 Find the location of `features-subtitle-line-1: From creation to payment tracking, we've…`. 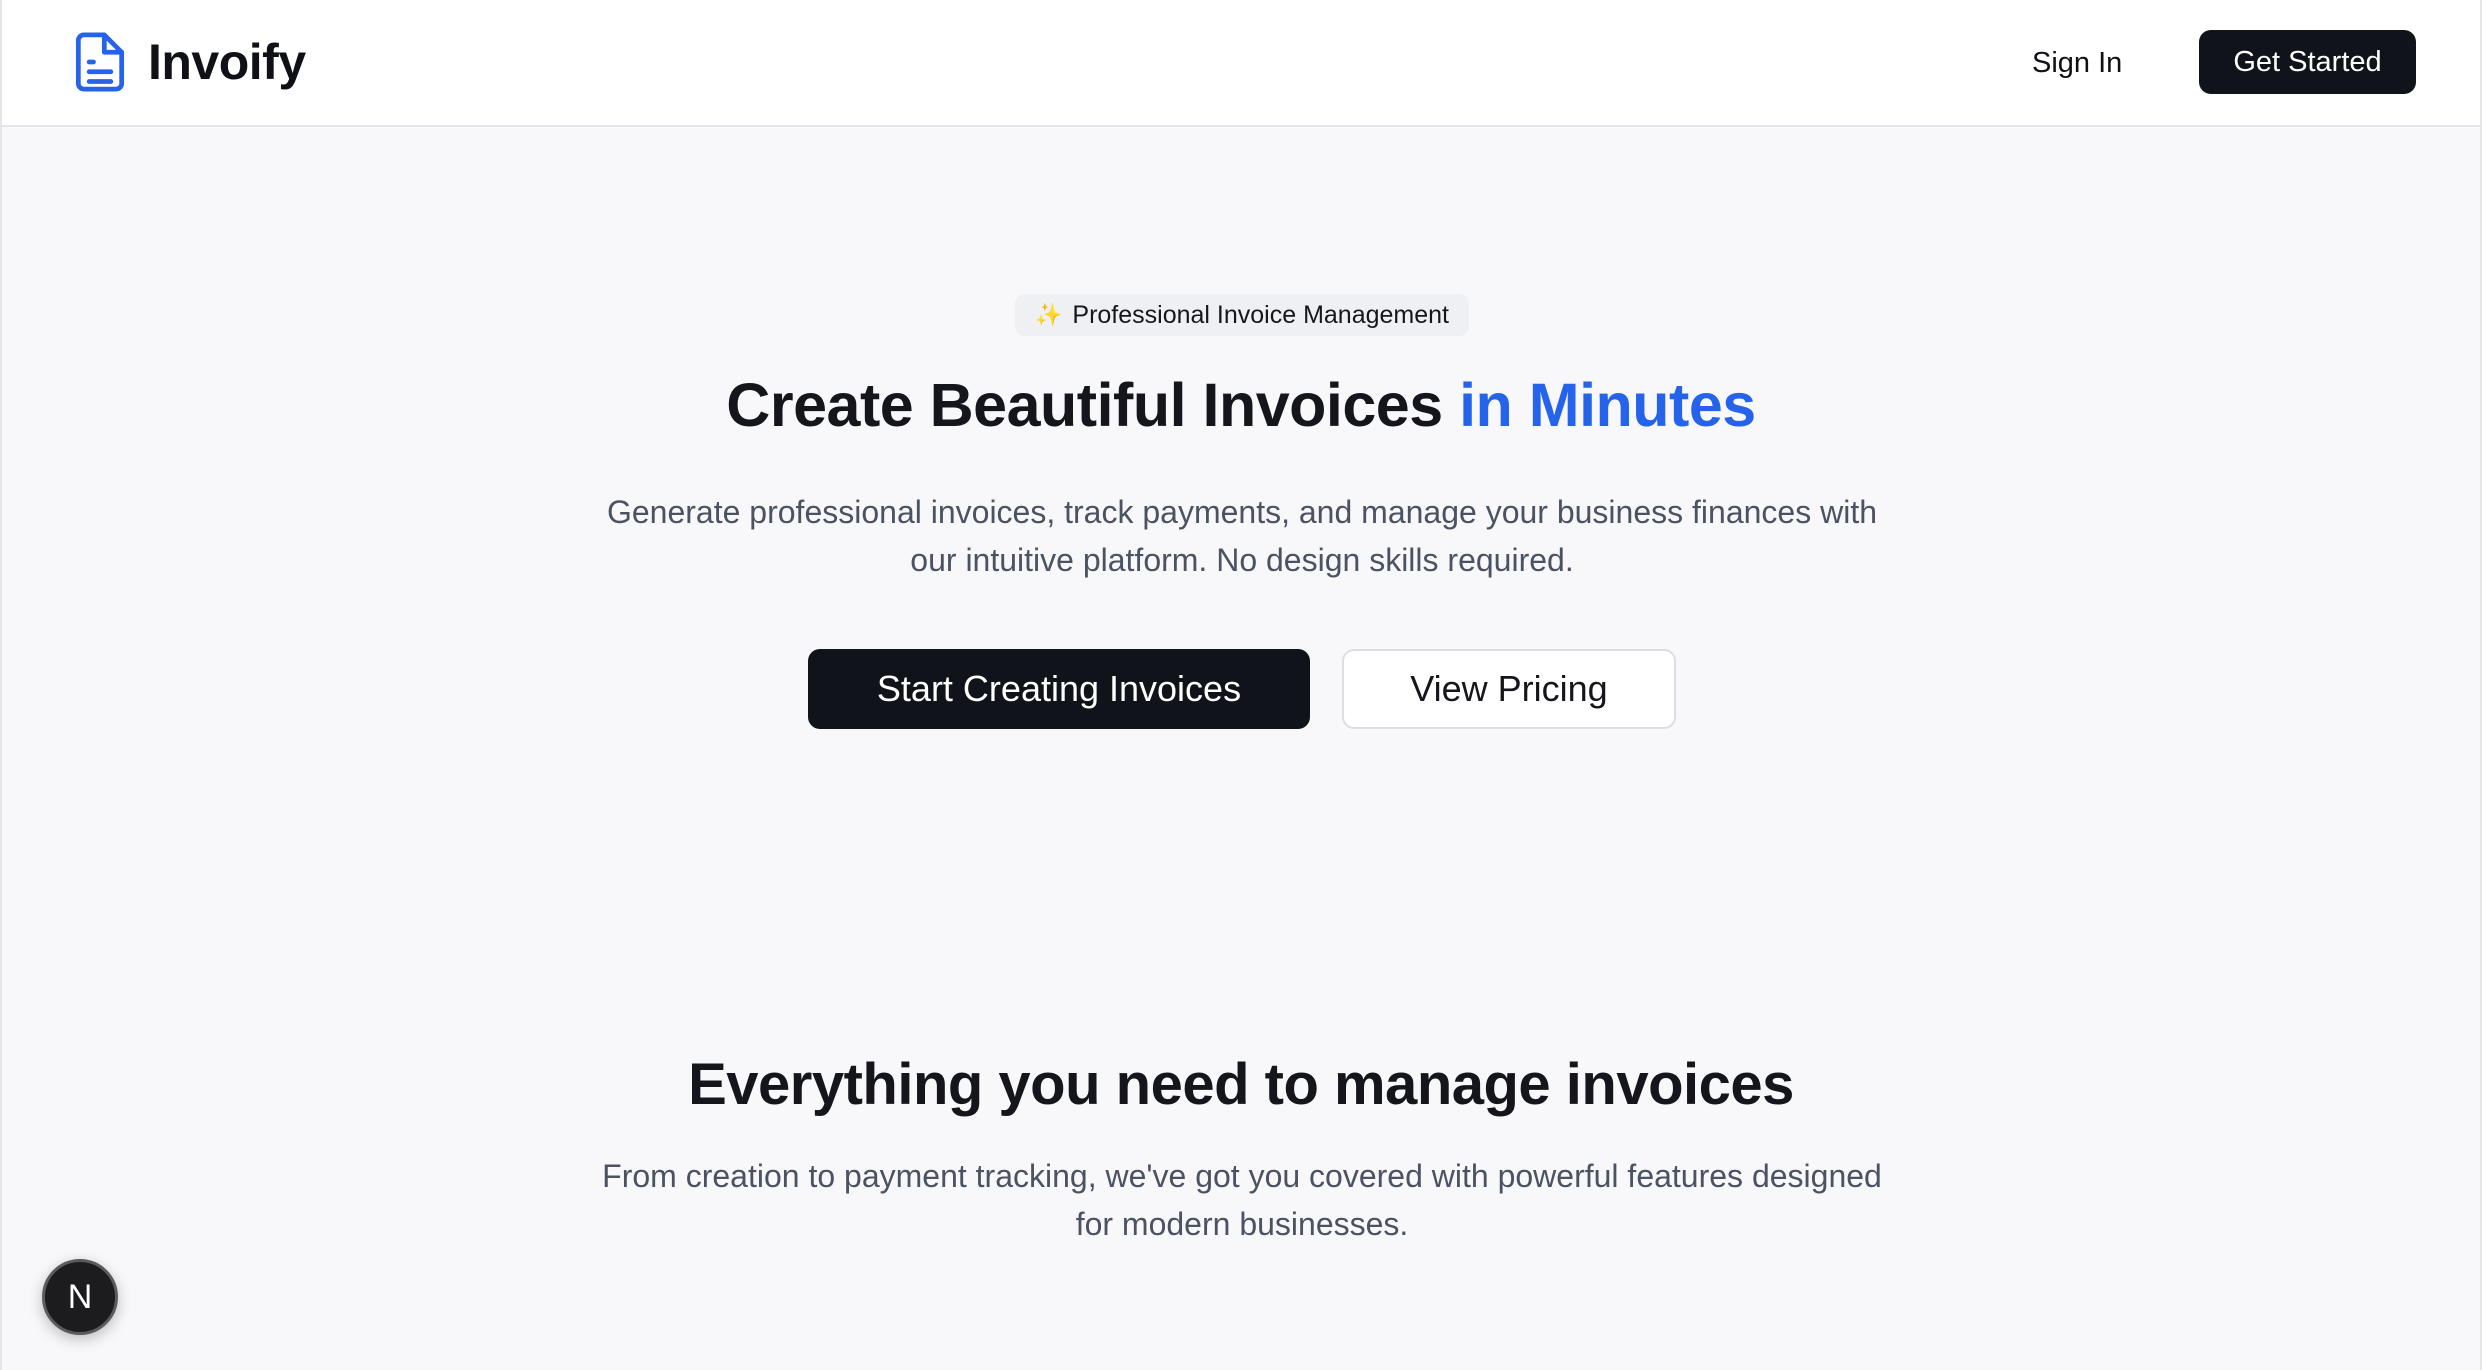

features-subtitle-line-1: From creation to payment tracking, we've… is located at coordinates (1242, 1176).